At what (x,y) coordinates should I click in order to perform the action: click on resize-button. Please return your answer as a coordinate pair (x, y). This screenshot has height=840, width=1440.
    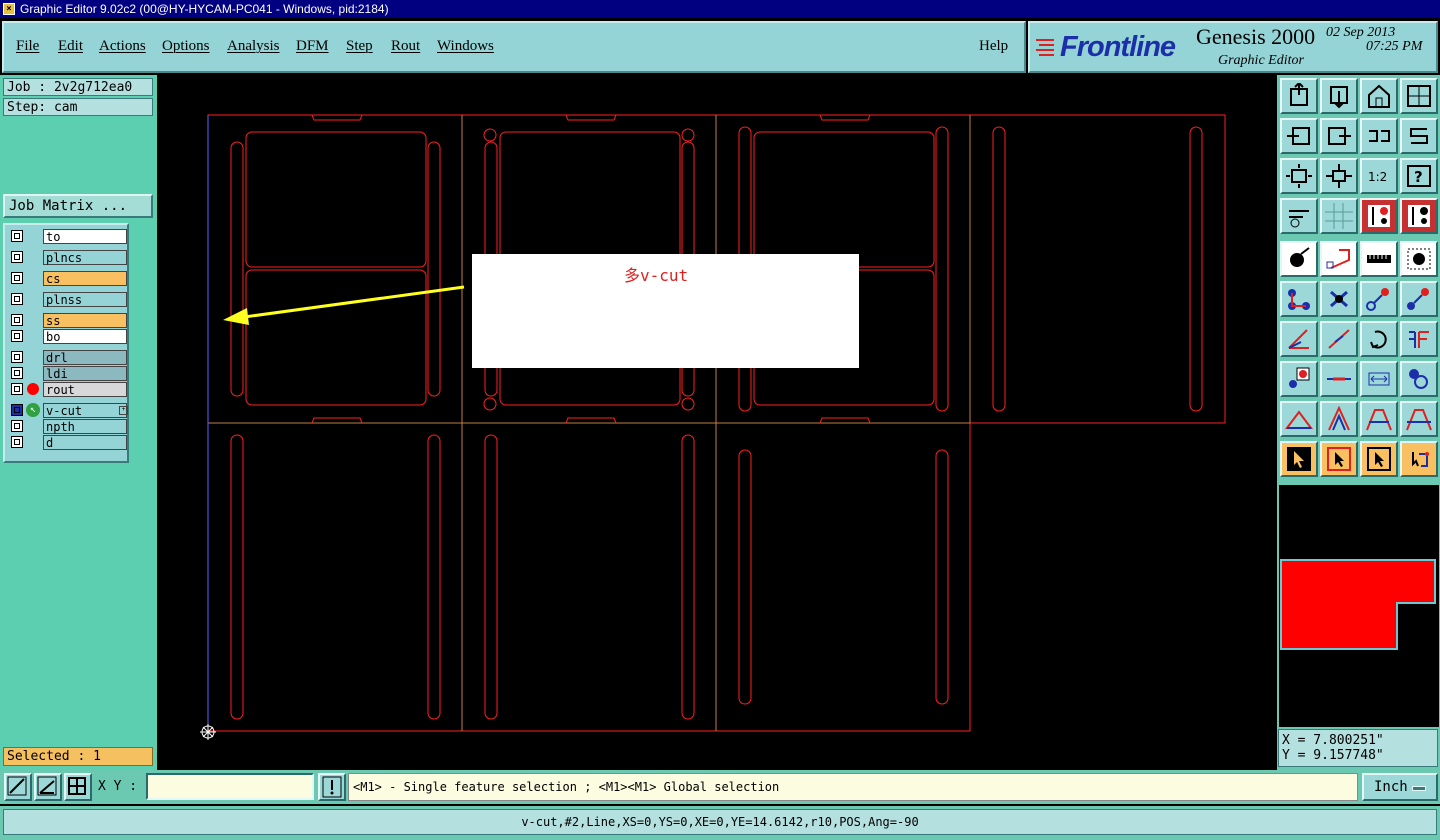
    Looking at the image, I should click on (1339, 379).